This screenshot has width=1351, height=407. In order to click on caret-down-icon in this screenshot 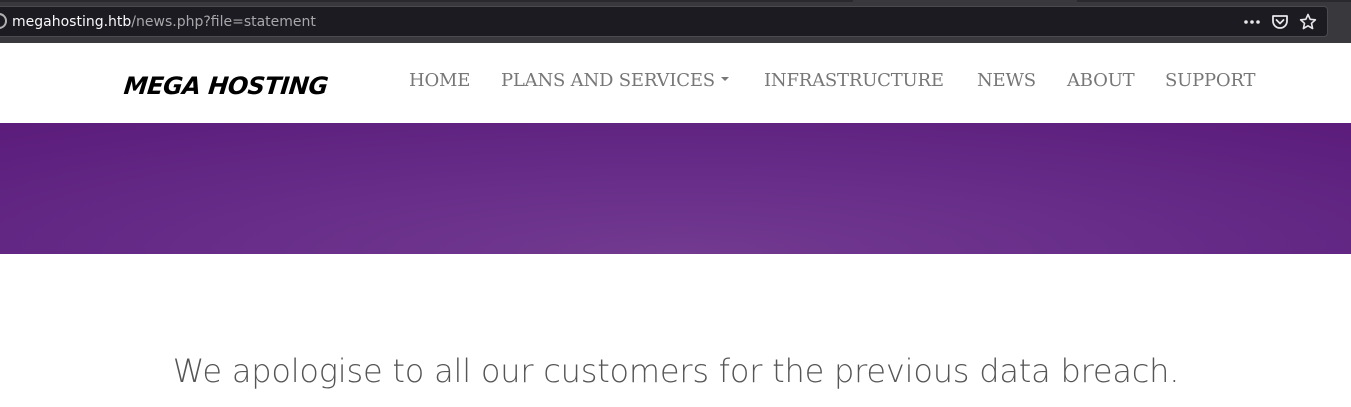, I will do `click(724, 79)`.